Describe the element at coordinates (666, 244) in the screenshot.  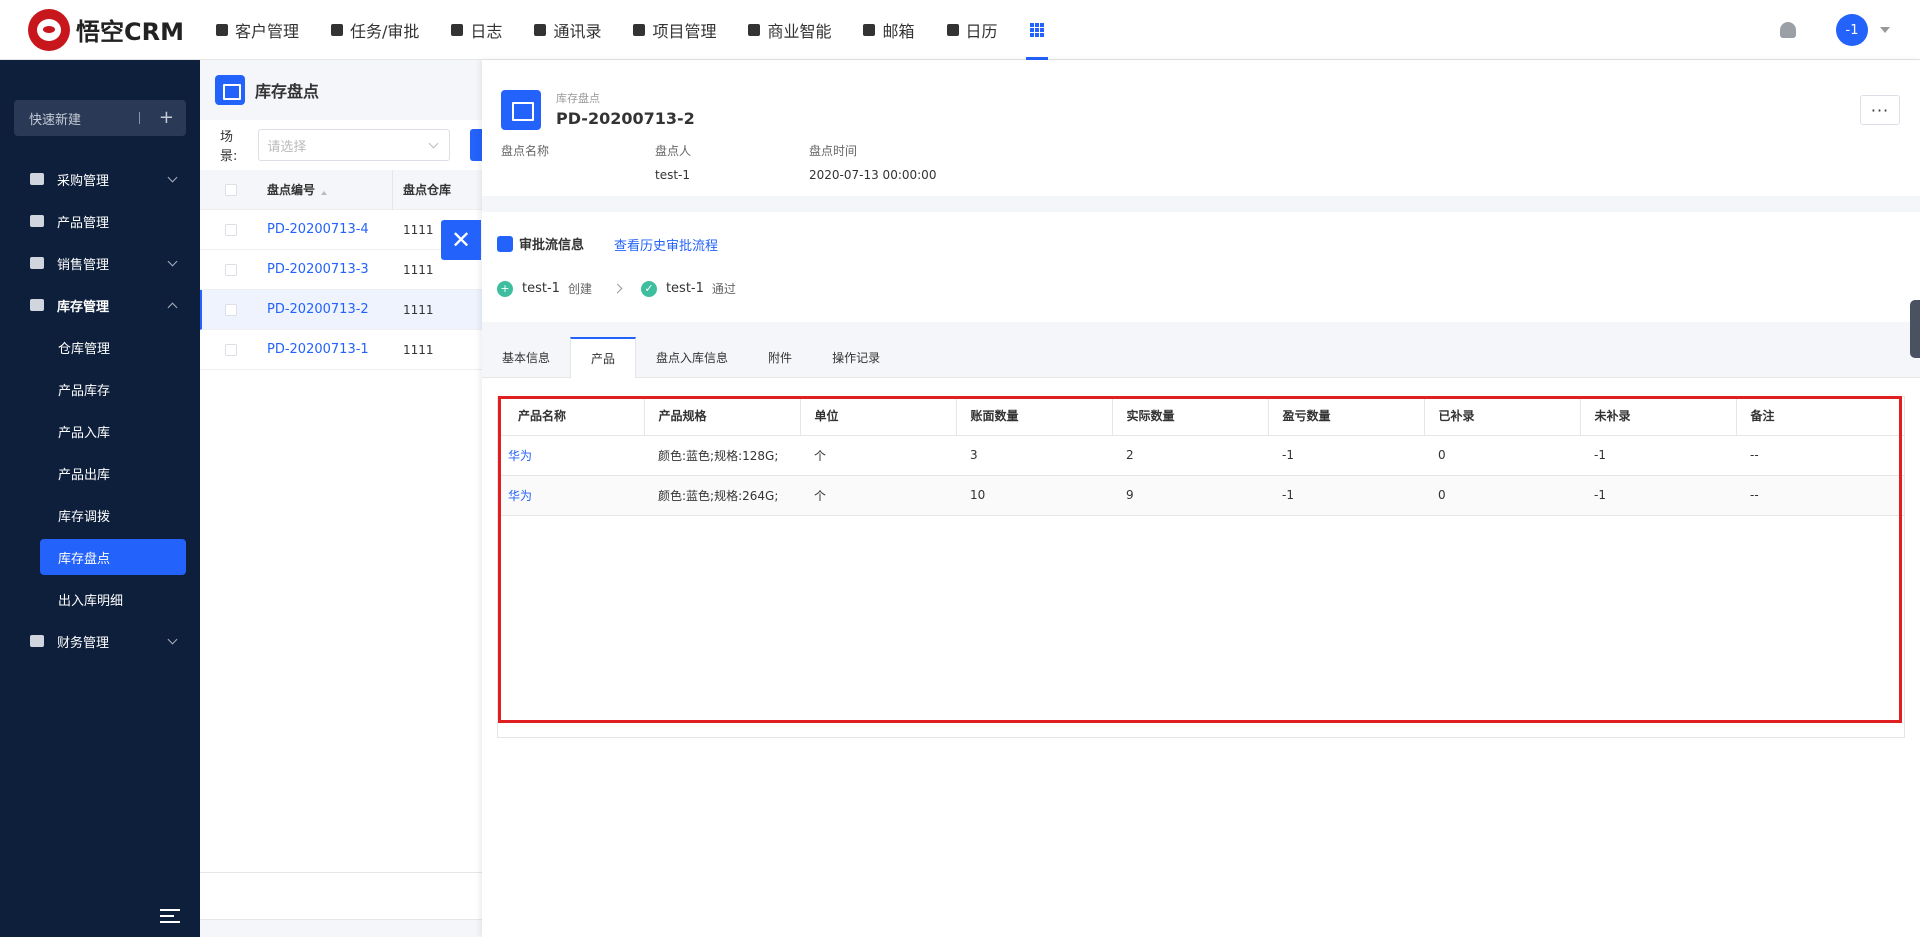
I see `approval-history-link: 查看历史审批流程` at that location.